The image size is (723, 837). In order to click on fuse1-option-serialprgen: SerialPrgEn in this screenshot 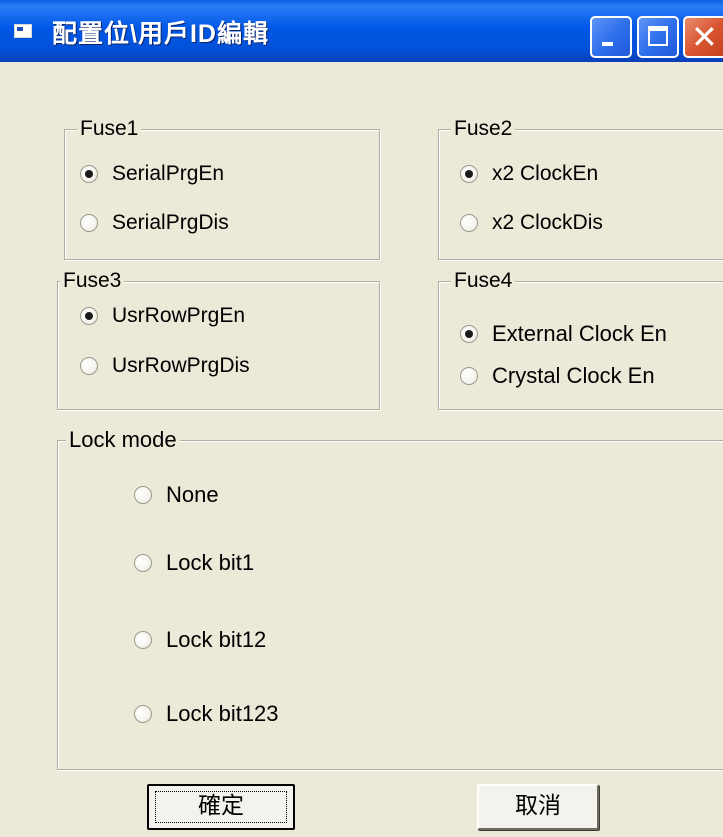, I will do `click(152, 174)`.